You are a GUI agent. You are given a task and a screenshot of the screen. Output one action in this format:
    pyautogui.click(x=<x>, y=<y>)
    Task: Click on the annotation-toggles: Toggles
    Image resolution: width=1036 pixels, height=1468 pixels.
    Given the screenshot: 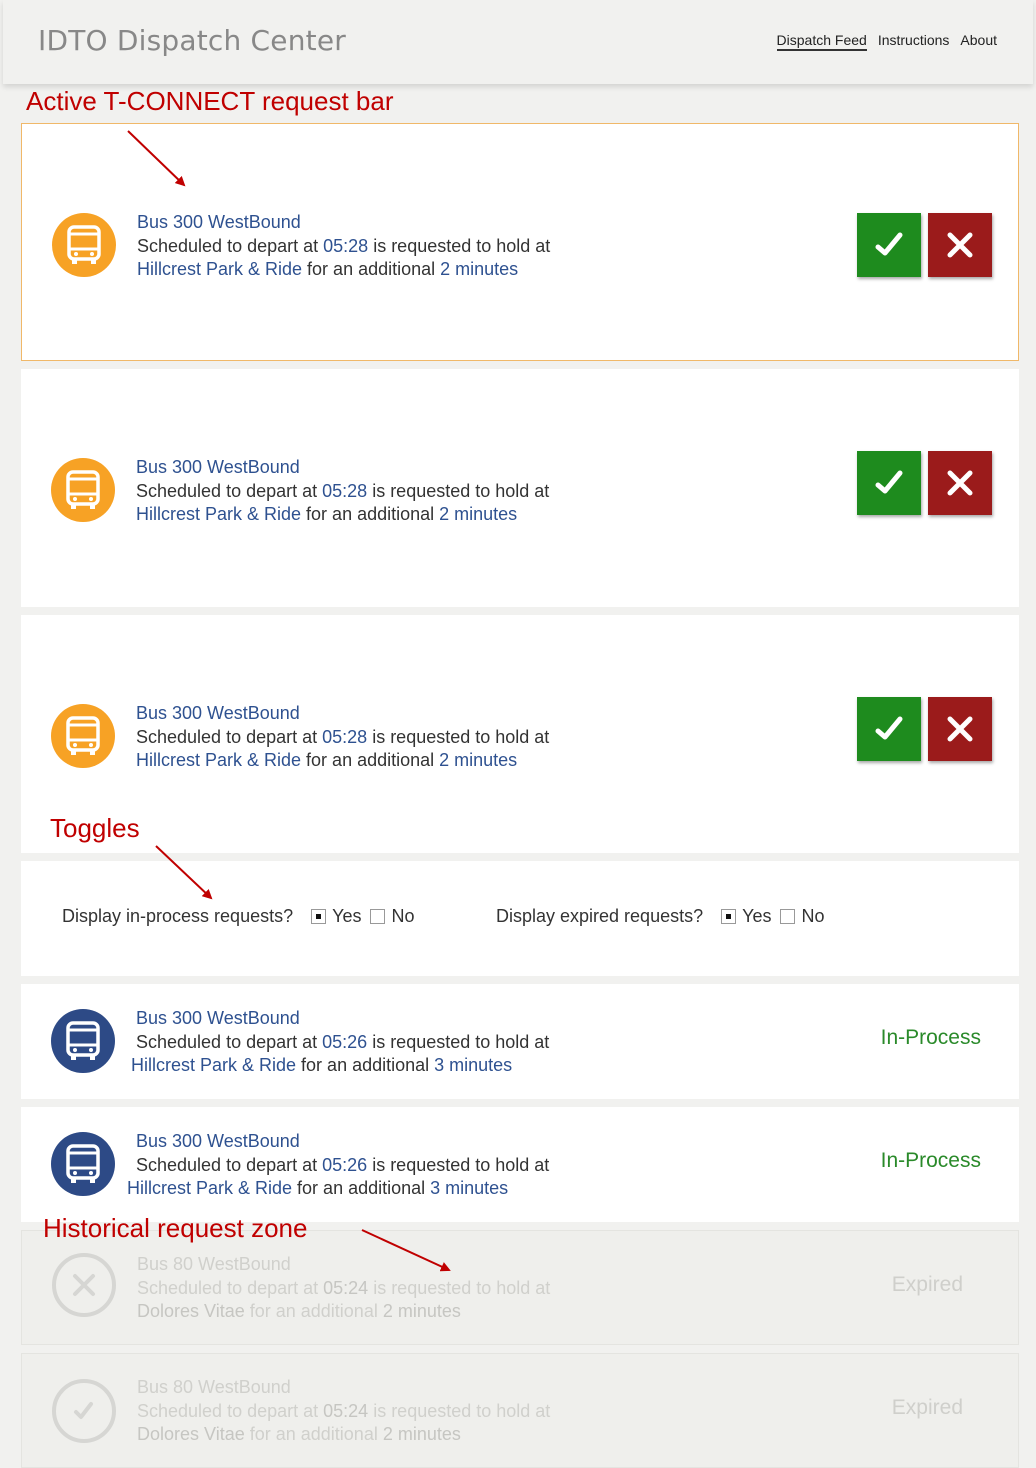 What is the action you would take?
    pyautogui.click(x=95, y=828)
    